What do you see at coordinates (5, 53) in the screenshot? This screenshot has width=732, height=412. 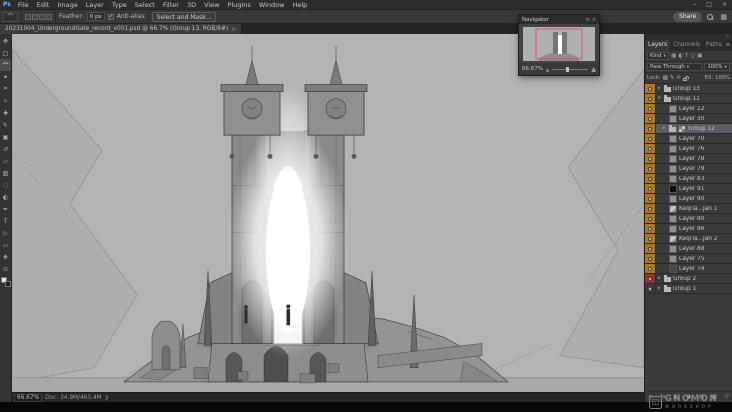 I see `tool-rectangular-marquee: □` at bounding box center [5, 53].